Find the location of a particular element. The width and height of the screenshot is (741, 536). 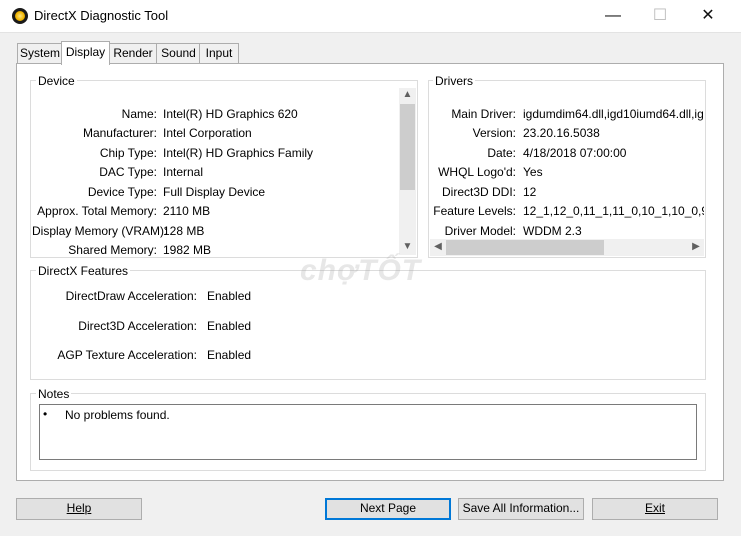

exit-button: Exit is located at coordinates (655, 509).